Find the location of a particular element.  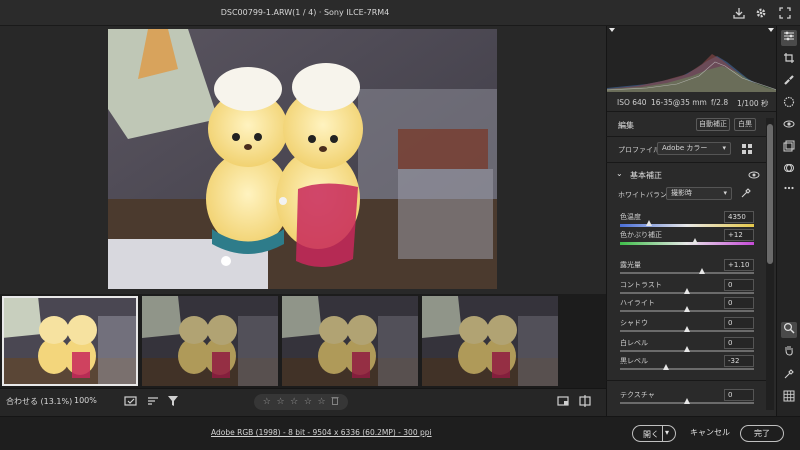

exif-info: ISO 640 16-35@35 mm f/2.8 1/100 秒 is located at coordinates (692, 102).